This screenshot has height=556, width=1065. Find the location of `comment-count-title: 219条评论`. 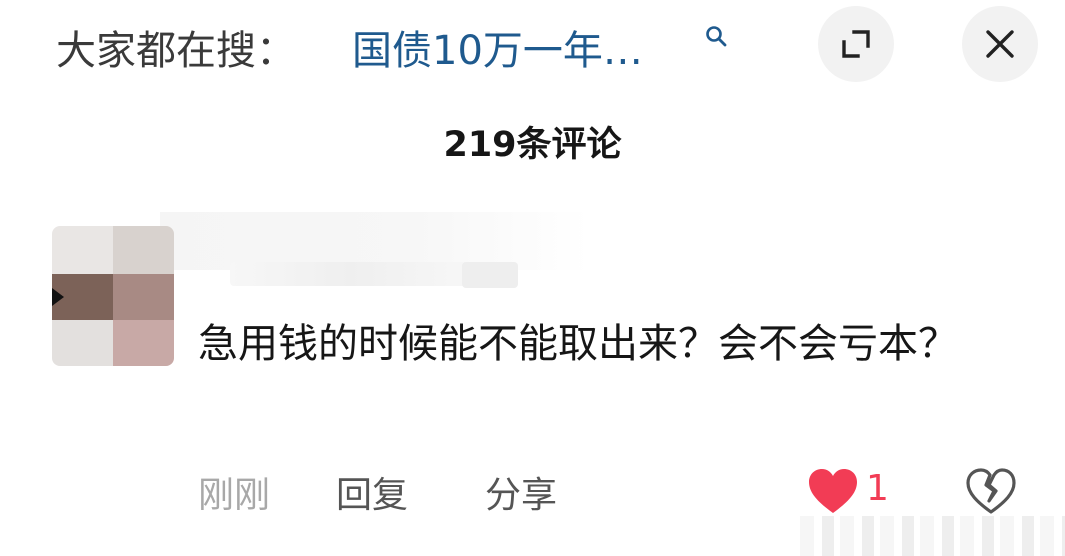

comment-count-title: 219条评论 is located at coordinates (532, 145).